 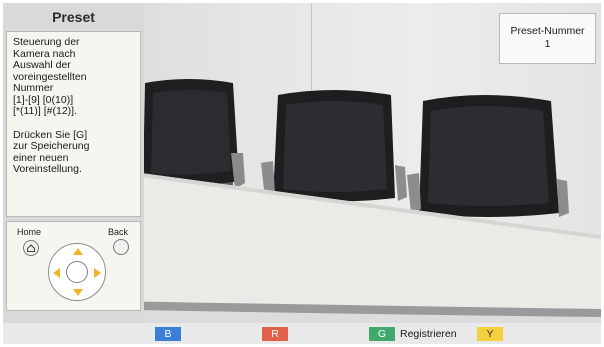 What do you see at coordinates (97, 273) in the screenshot?
I see `arrow-right-icon` at bounding box center [97, 273].